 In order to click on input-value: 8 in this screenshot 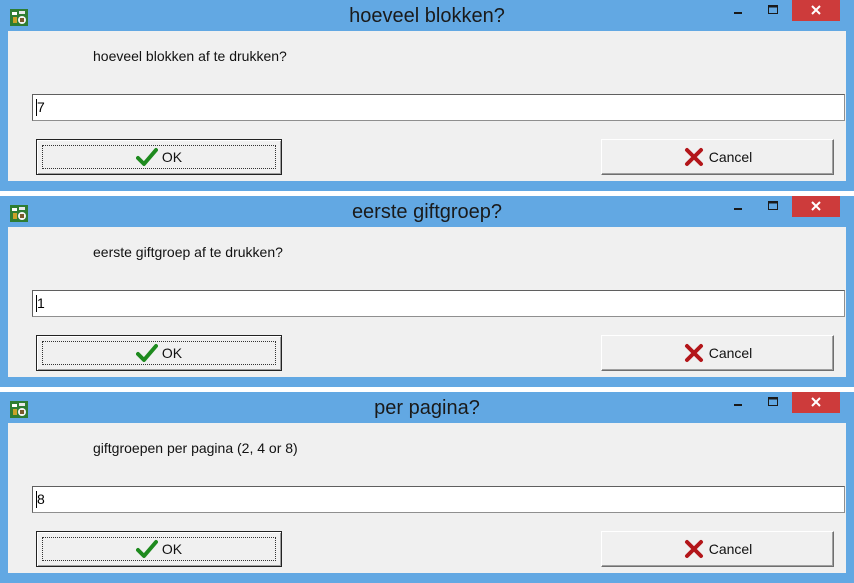, I will do `click(41, 499)`.